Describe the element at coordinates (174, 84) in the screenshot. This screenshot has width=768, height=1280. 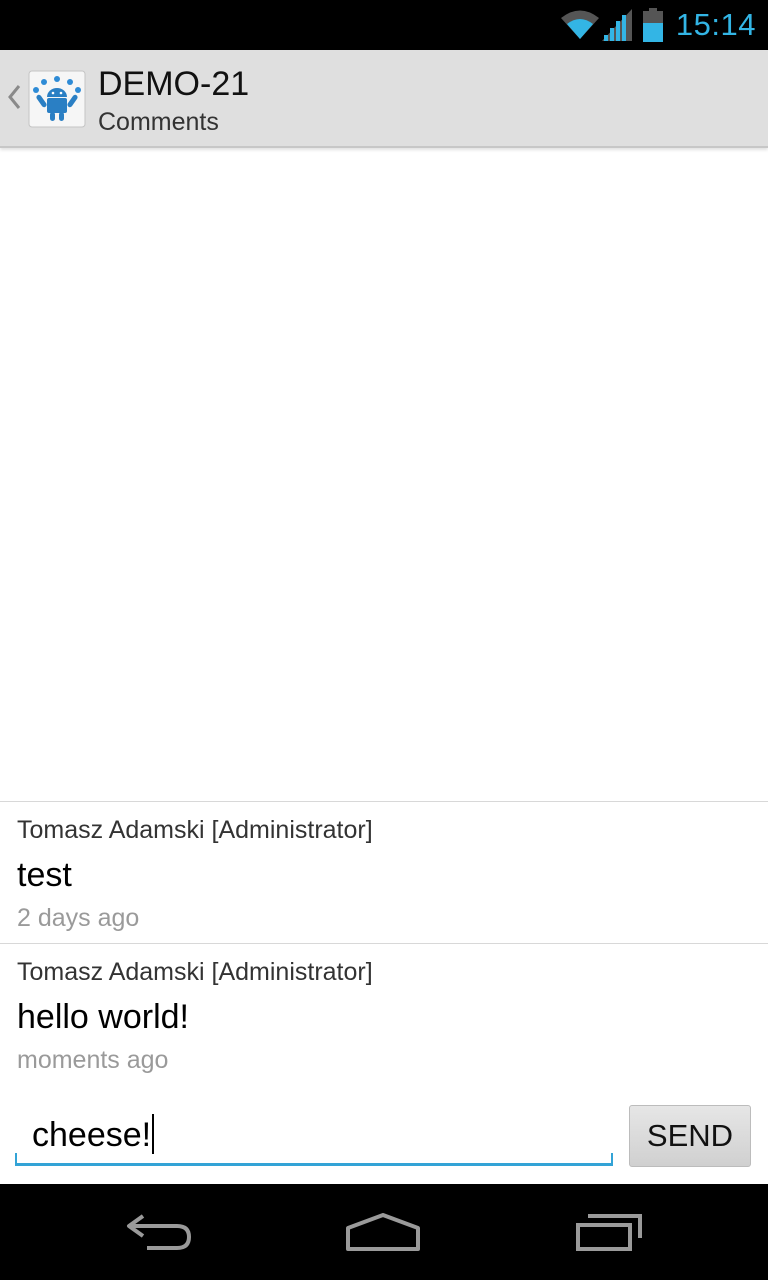
I see `page-title: DEMO-21` at that location.